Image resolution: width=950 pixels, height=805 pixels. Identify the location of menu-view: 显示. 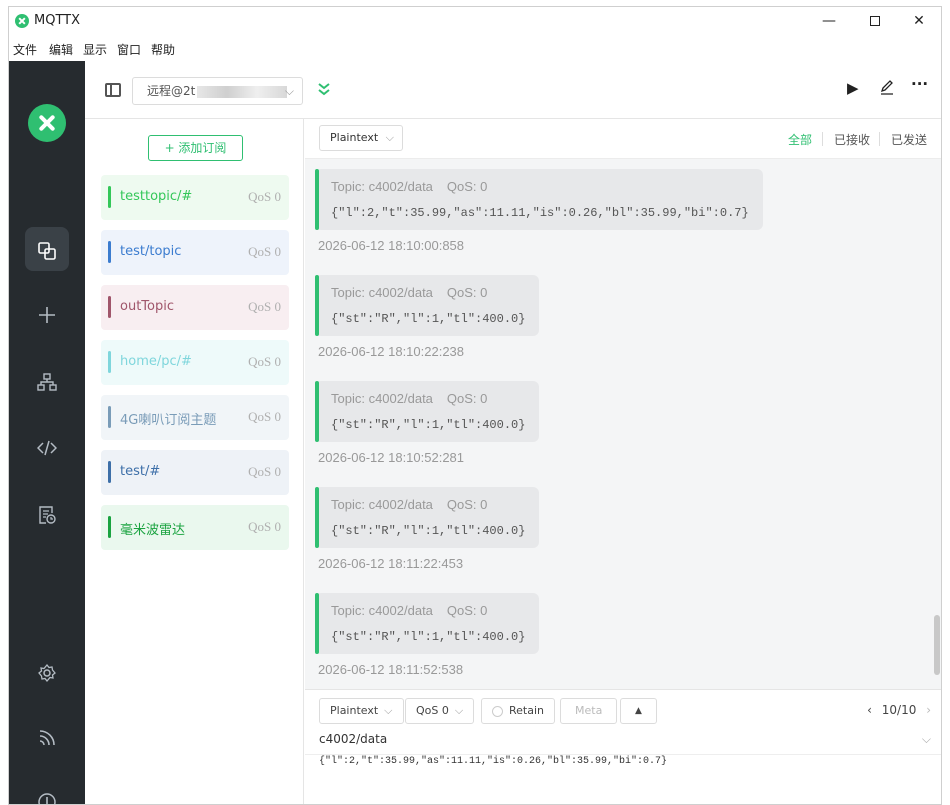
(95, 49).